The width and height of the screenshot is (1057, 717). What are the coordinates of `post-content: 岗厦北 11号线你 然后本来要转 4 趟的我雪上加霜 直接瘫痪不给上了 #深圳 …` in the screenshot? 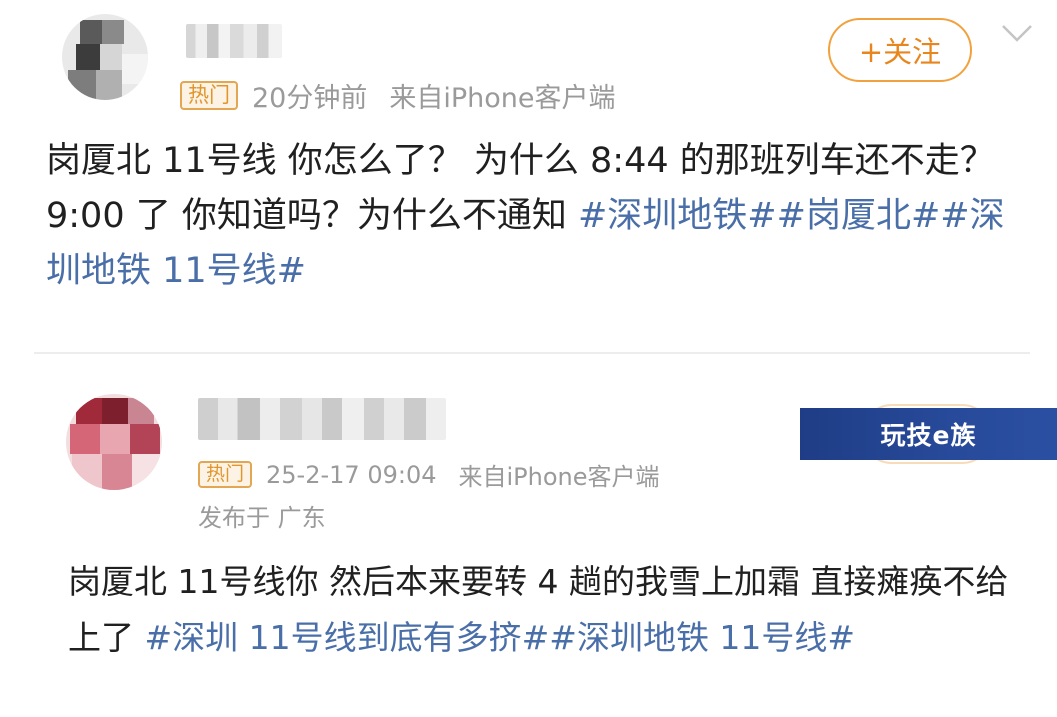 It's located at (548, 610).